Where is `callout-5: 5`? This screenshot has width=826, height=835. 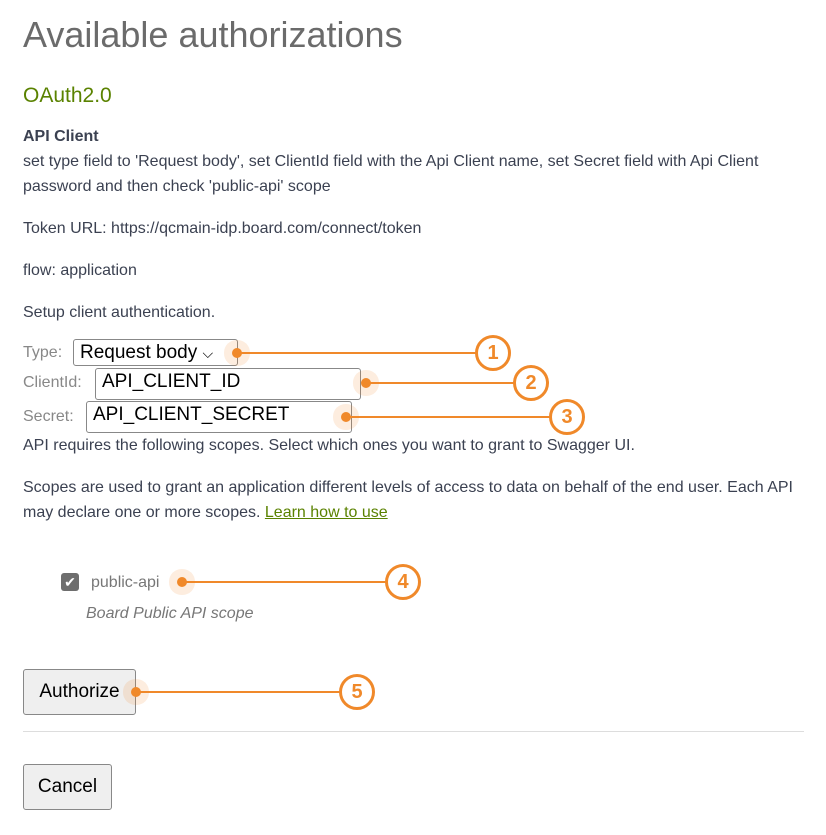 callout-5: 5 is located at coordinates (357, 692).